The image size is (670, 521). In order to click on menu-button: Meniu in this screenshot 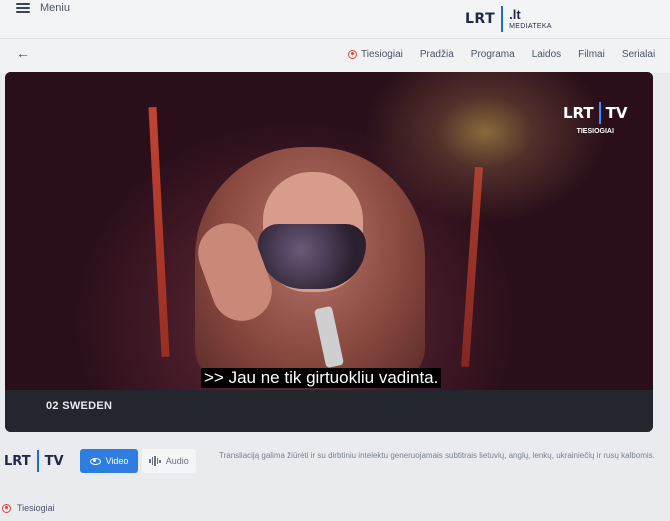, I will do `click(43, 8)`.